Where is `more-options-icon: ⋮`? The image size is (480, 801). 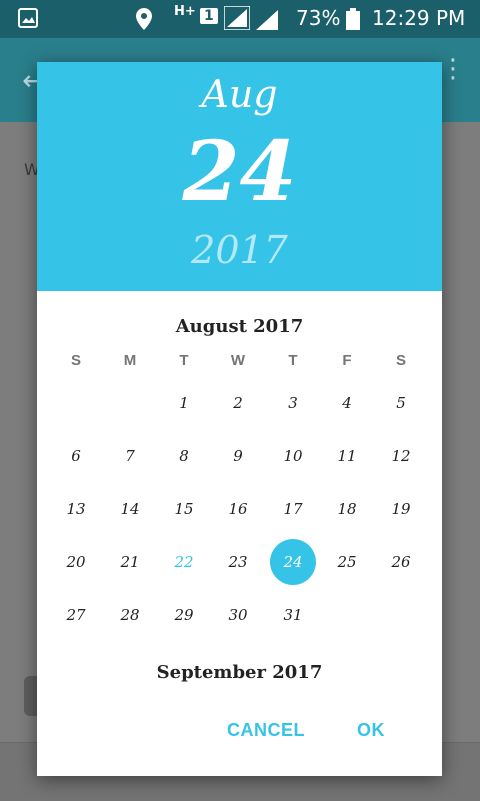 more-options-icon: ⋮ is located at coordinates (453, 69).